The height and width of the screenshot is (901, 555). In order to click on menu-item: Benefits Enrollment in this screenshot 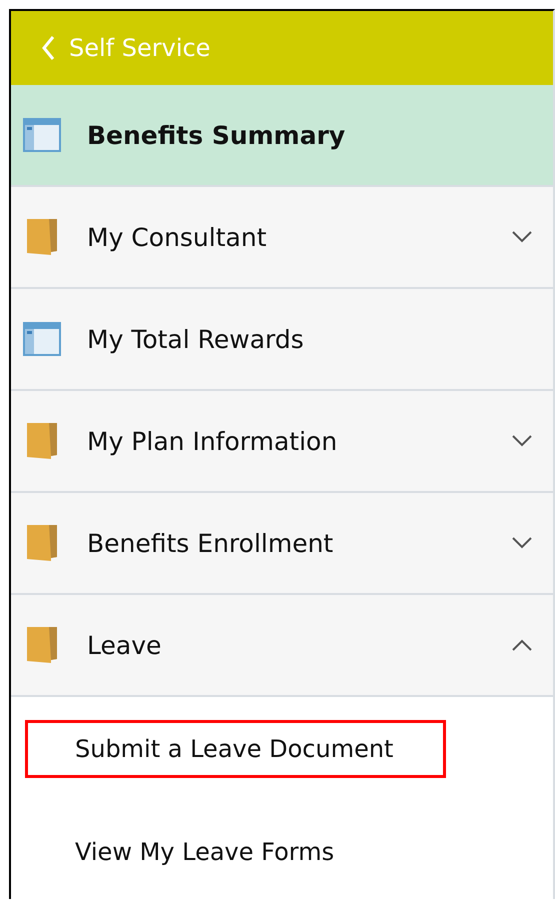, I will do `click(282, 544)`.